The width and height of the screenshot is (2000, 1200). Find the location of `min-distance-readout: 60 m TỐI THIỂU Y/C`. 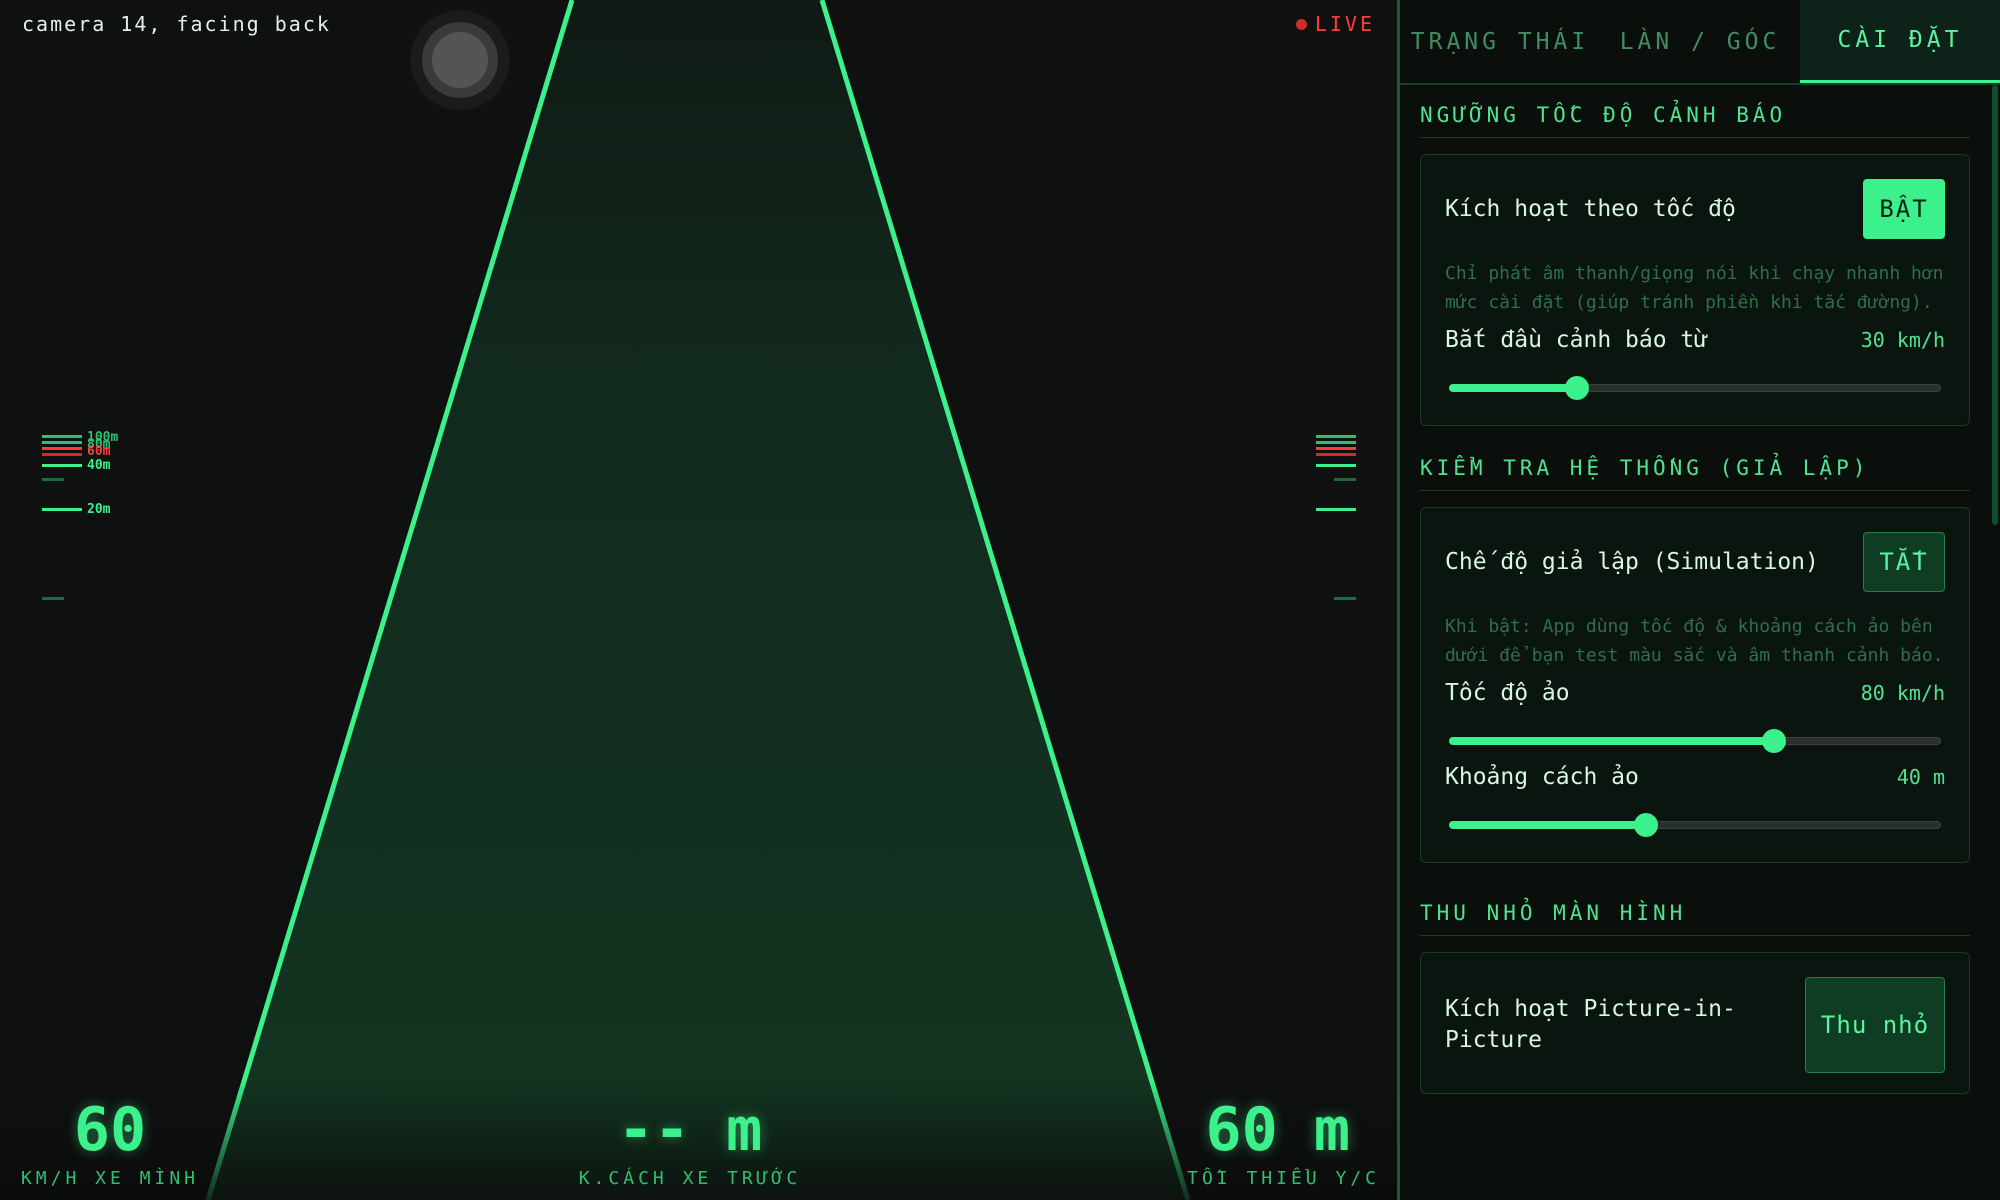

min-distance-readout: 60 m TỐI THIỂU Y/C is located at coordinates (1280, 1144).